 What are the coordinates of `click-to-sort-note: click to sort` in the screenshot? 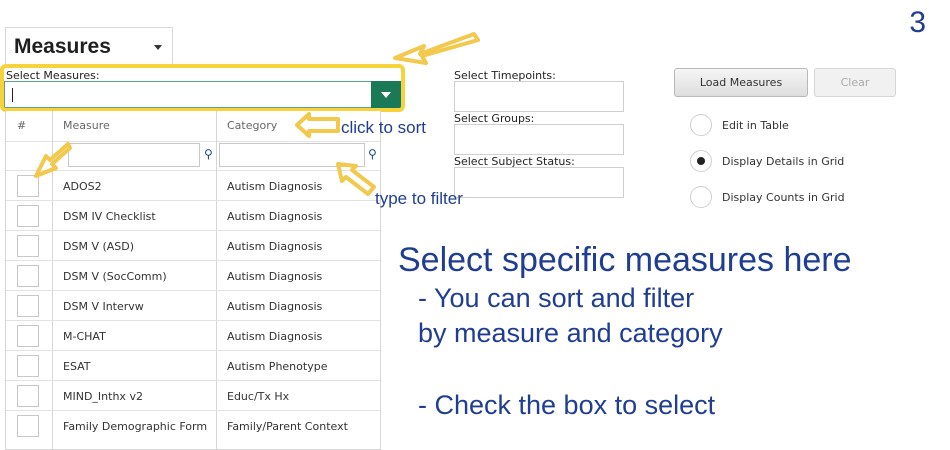 It's located at (384, 127).